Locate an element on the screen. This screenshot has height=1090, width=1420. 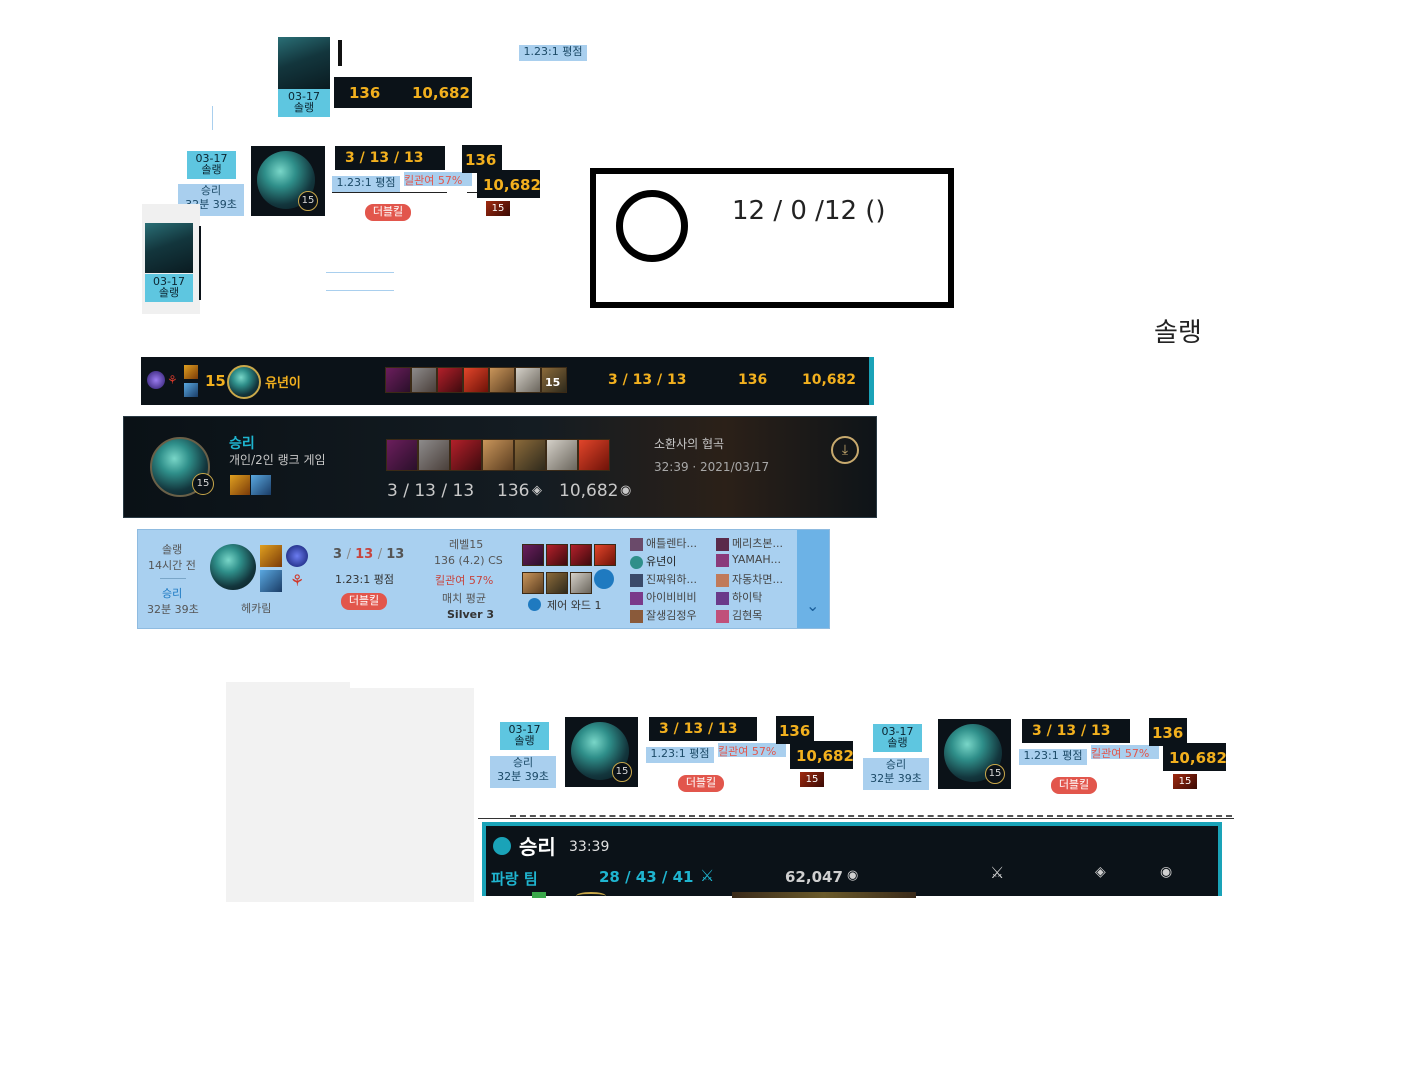
team2-player: 김현목 is located at coordinates (756, 616).